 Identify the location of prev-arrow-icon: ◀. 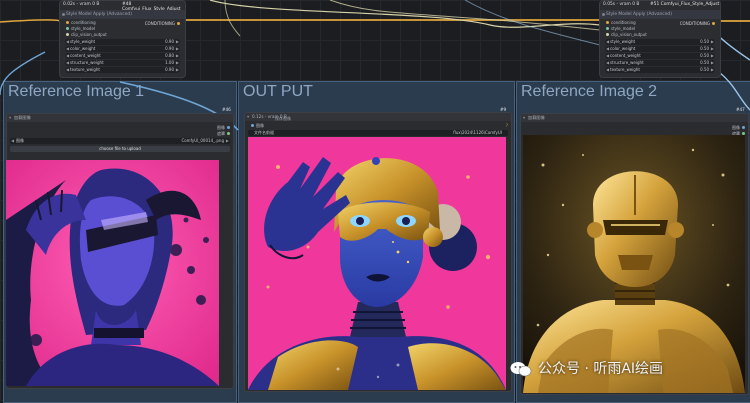
(12, 141).